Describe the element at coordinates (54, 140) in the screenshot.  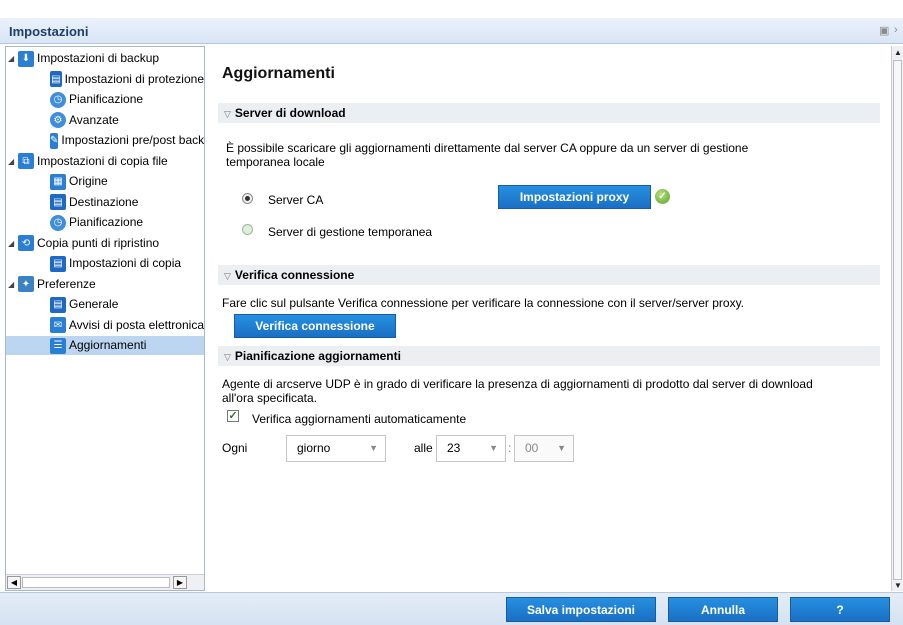
I see `script-icon: ✎` at that location.